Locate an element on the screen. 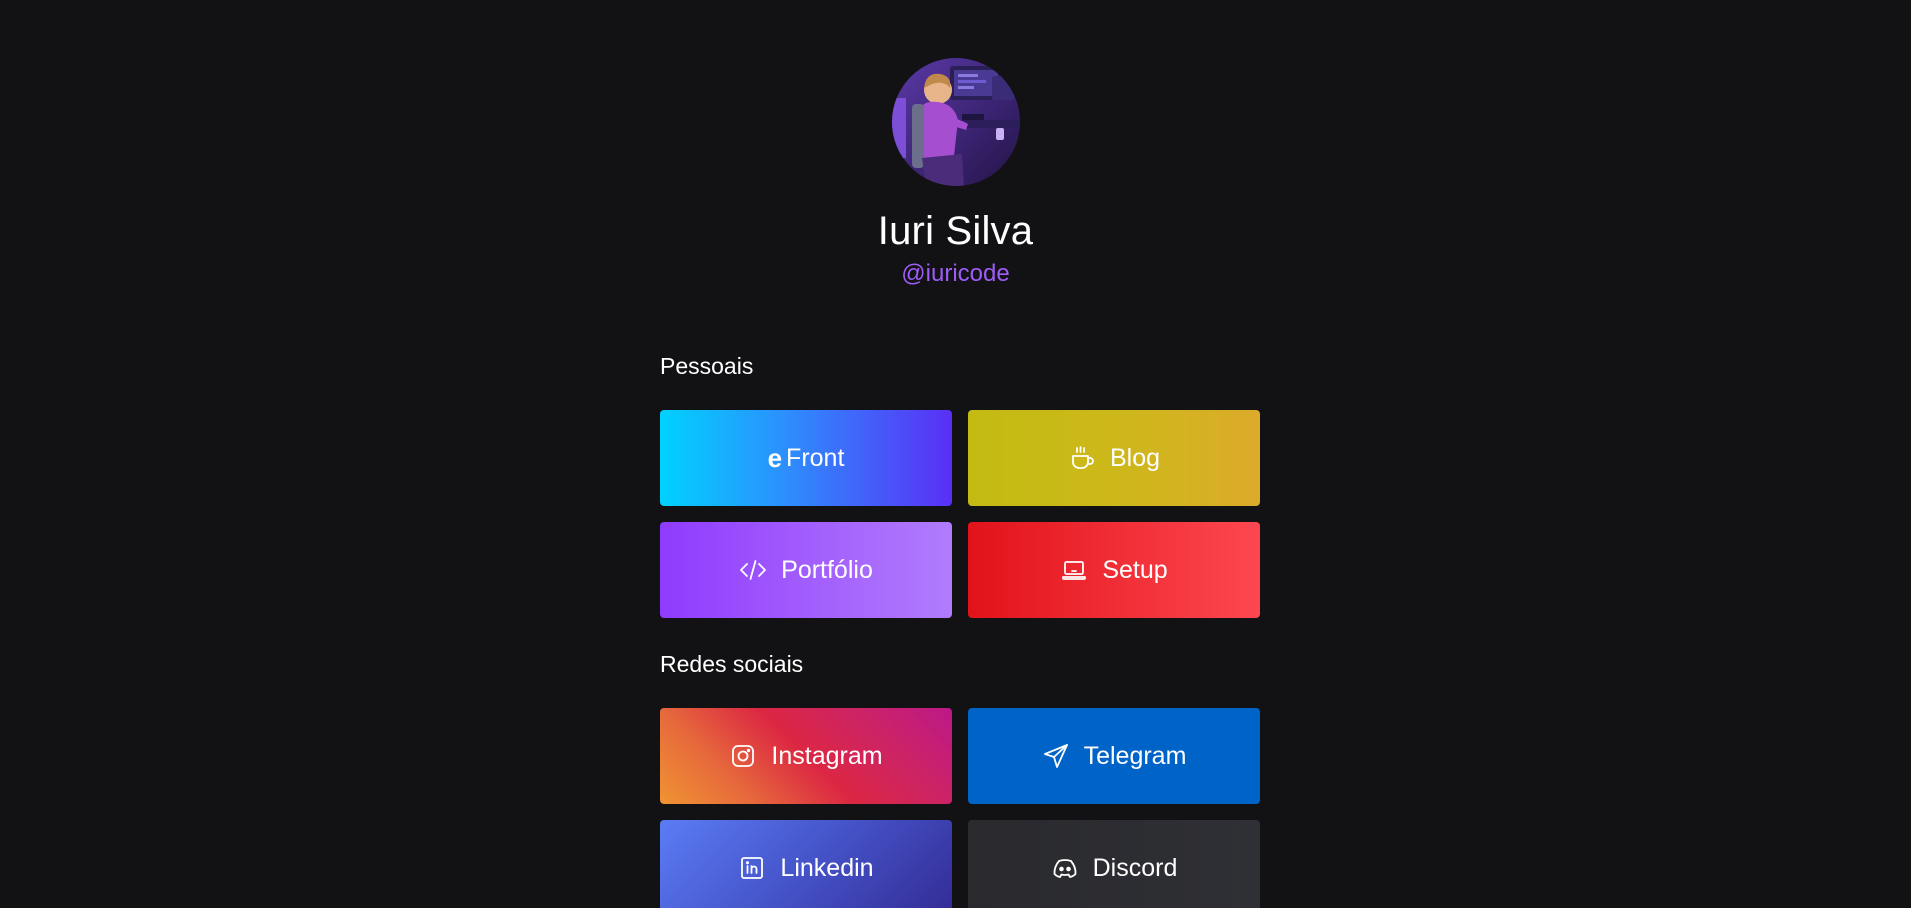 This screenshot has height=908, width=1911. portfolio-label: Portfólio is located at coordinates (827, 569).